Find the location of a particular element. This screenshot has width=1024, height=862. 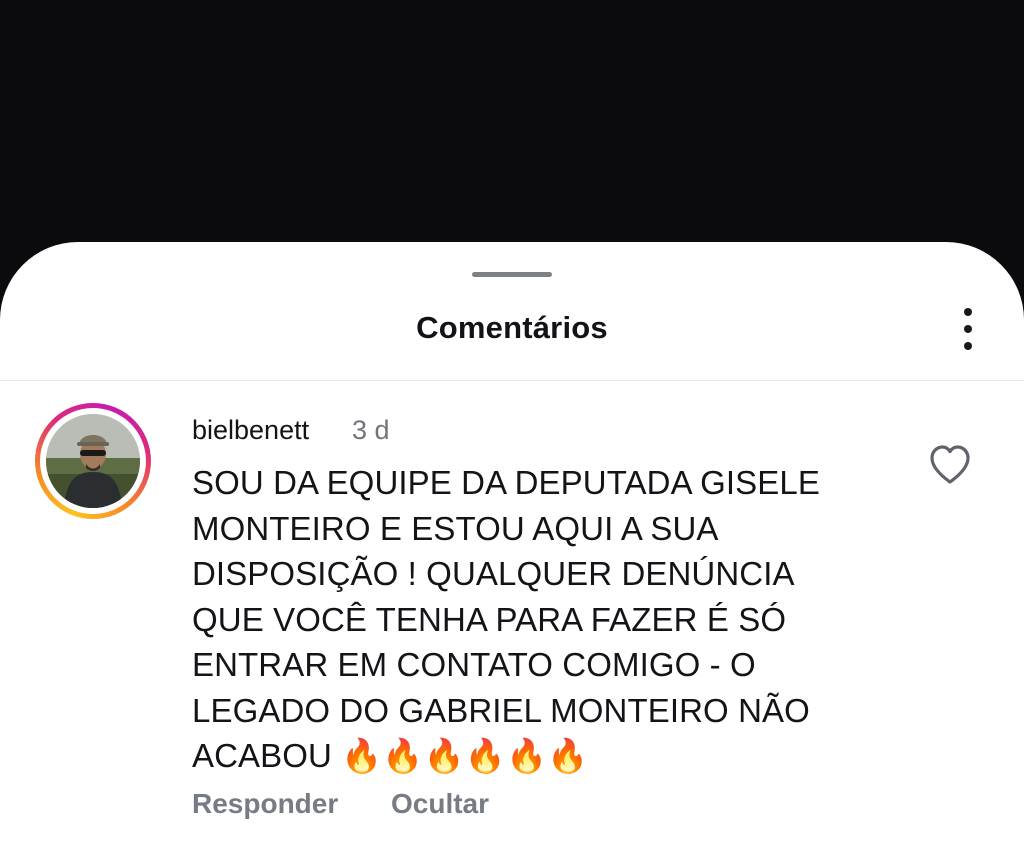

header-divider is located at coordinates (512, 380).